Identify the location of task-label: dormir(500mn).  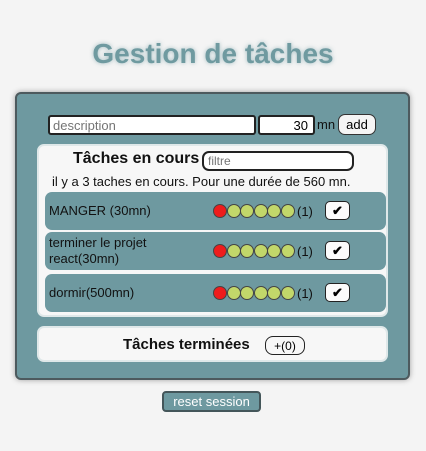
(92, 292).